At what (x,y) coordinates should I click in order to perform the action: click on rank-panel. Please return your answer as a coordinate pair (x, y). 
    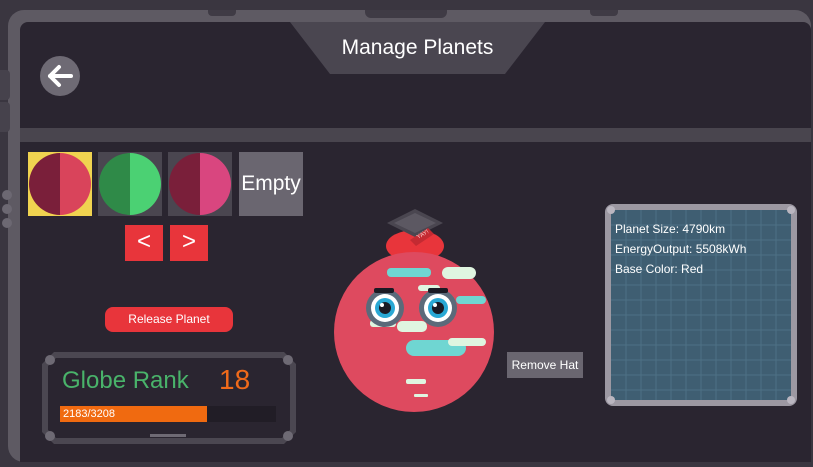
    Looking at the image, I should click on (169, 398).